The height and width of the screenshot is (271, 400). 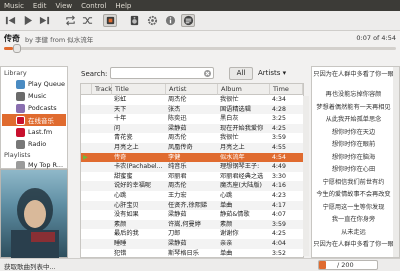 What do you see at coordinates (192, 224) in the screenshot?
I see `table-row: 素颜 许嵩,何曼婷 素颜 3:59` at bounding box center [192, 224].